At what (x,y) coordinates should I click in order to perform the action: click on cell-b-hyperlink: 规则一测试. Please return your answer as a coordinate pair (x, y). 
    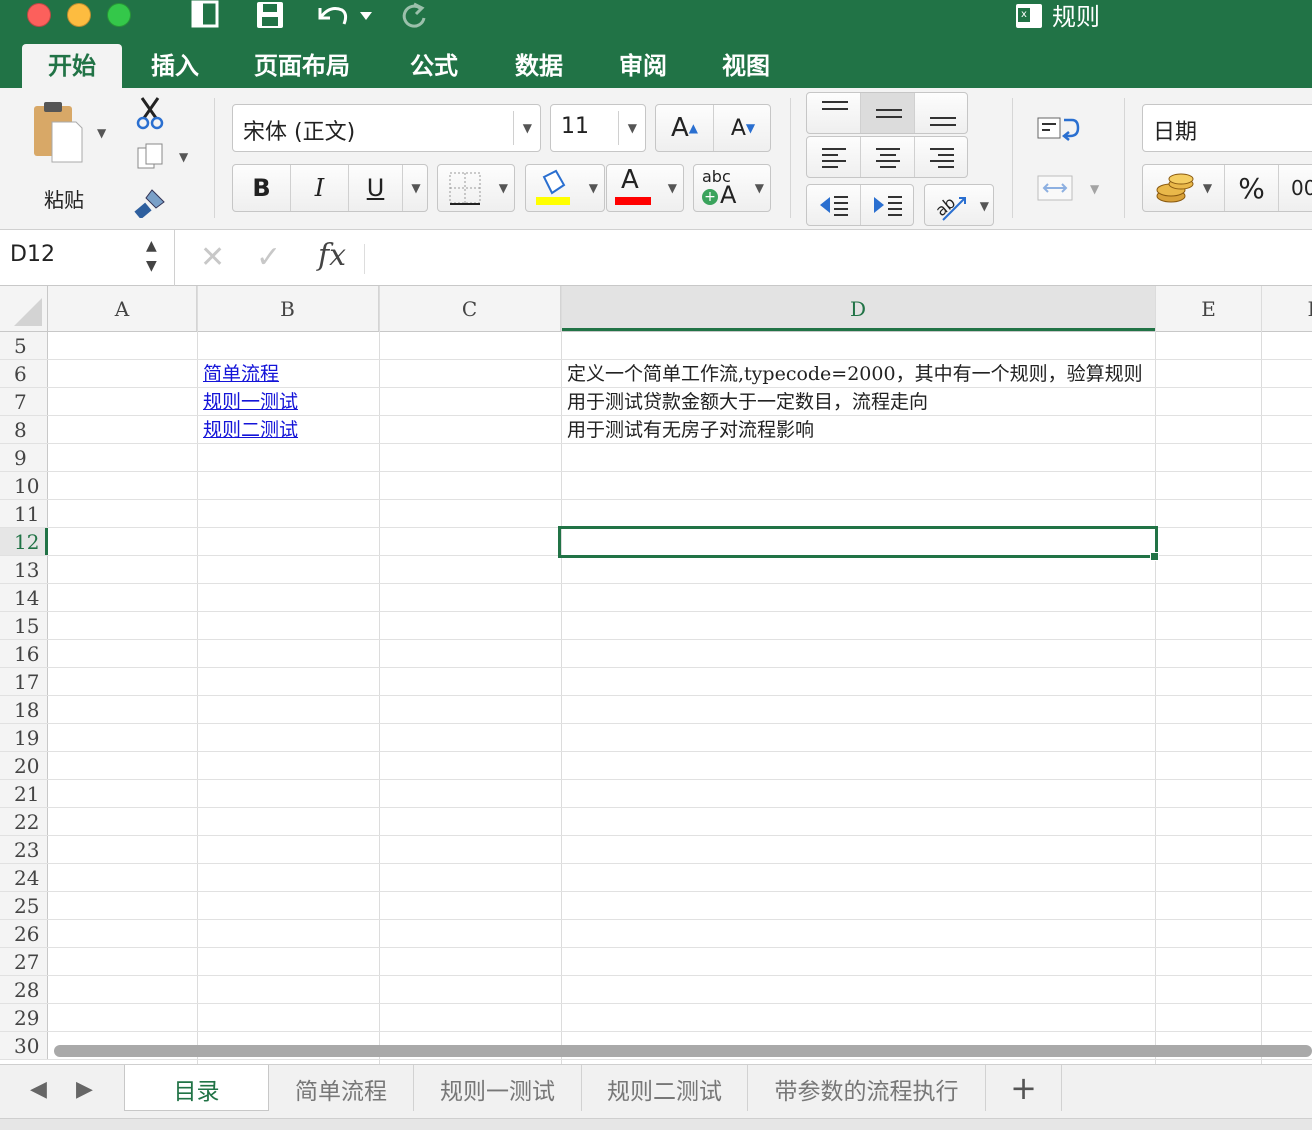
    Looking at the image, I should click on (247, 401).